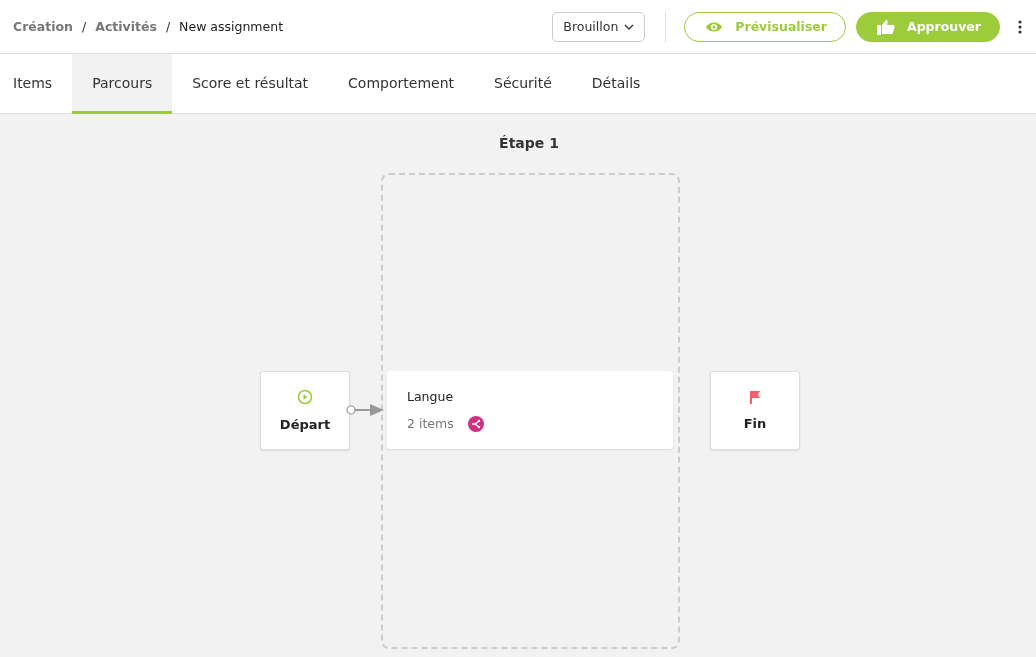 This screenshot has width=1036, height=657. What do you see at coordinates (126, 26) in the screenshot?
I see `breadcrumb-link: Activités` at bounding box center [126, 26].